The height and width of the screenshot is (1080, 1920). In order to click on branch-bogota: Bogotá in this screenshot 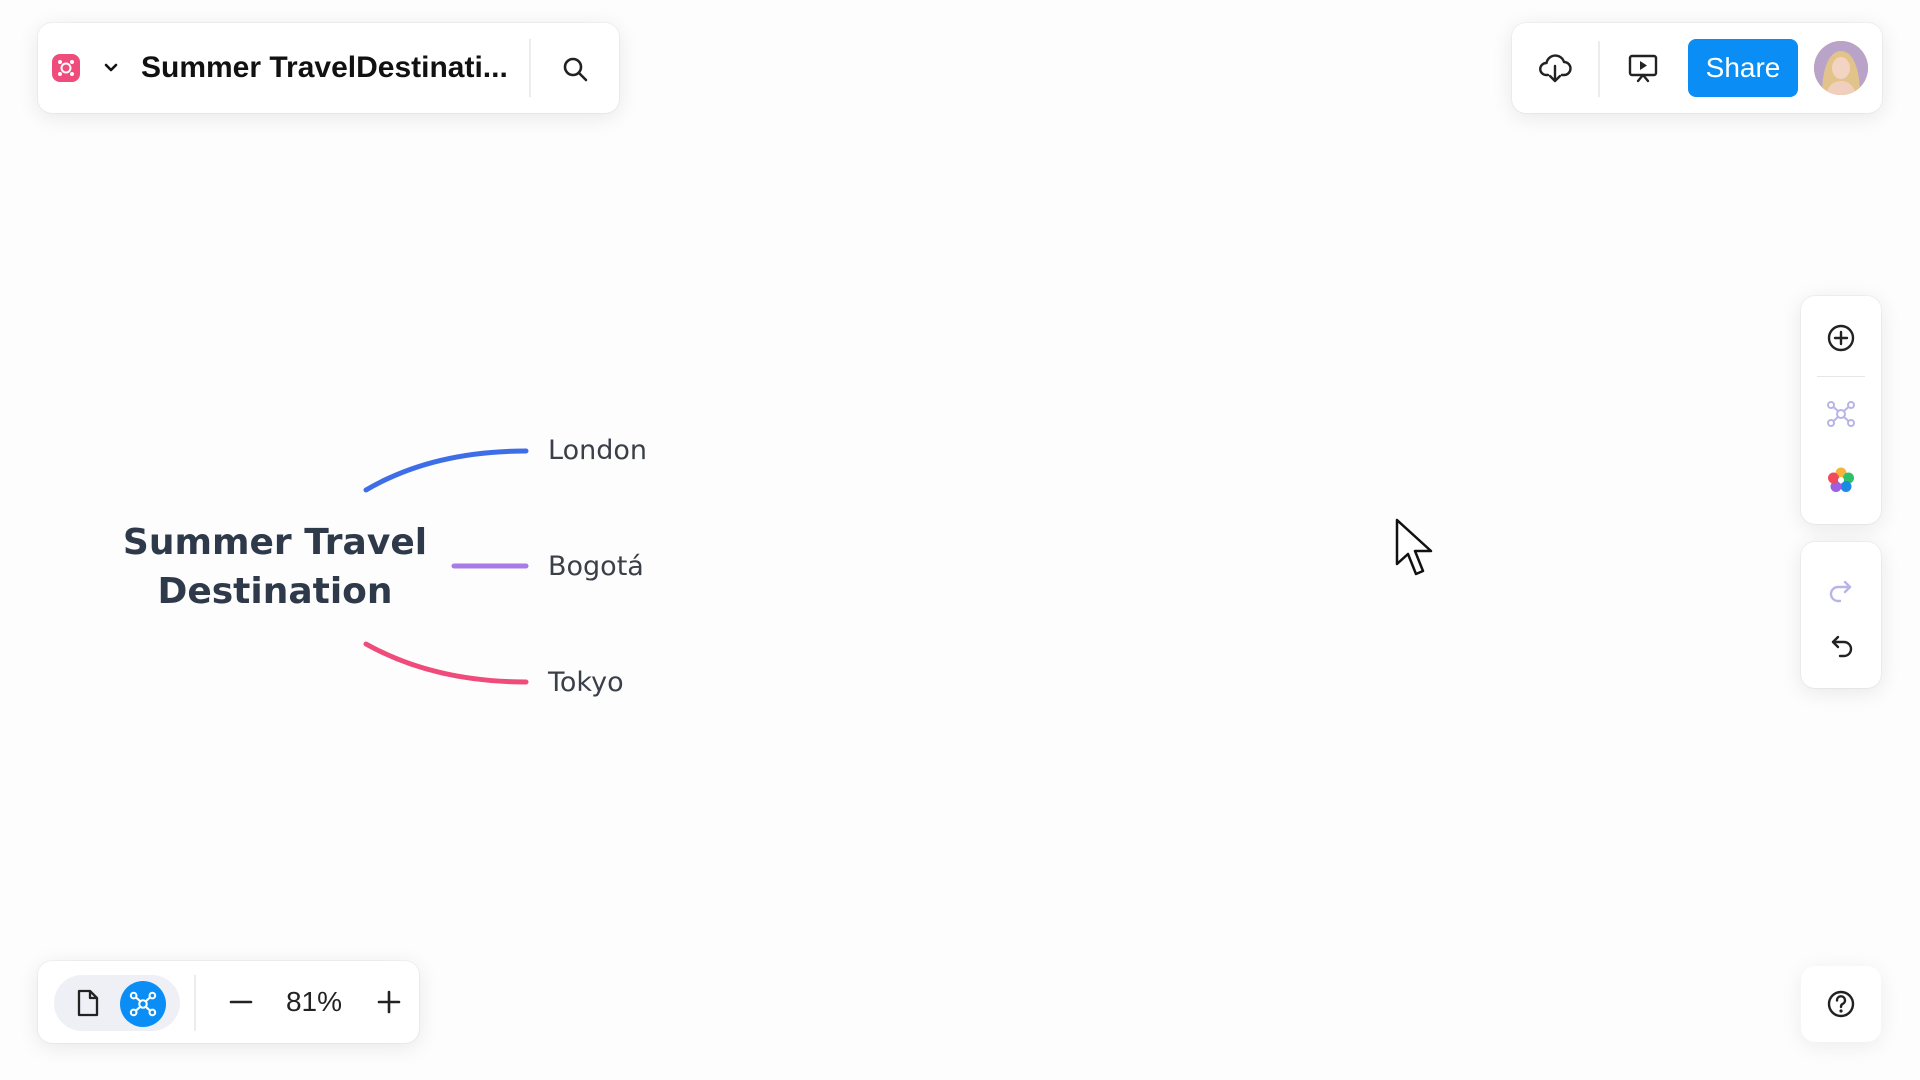, I will do `click(596, 567)`.